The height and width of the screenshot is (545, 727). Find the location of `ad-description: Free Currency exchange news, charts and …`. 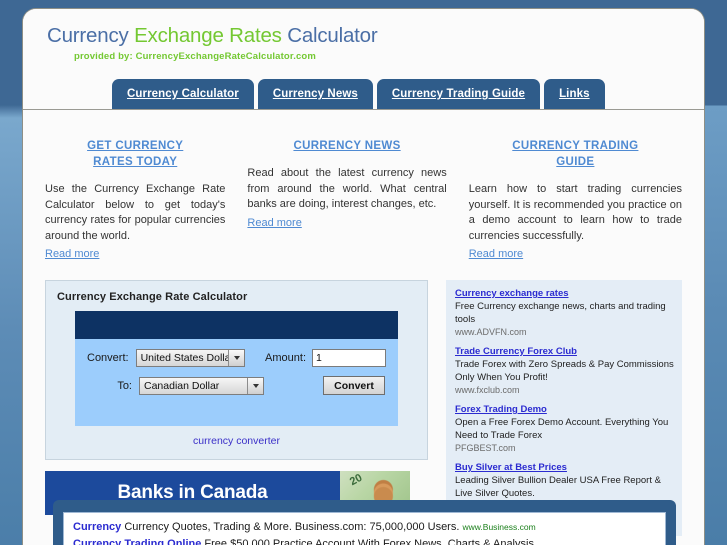

ad-description: Free Currency exchange news, charts and … is located at coordinates (560, 313).